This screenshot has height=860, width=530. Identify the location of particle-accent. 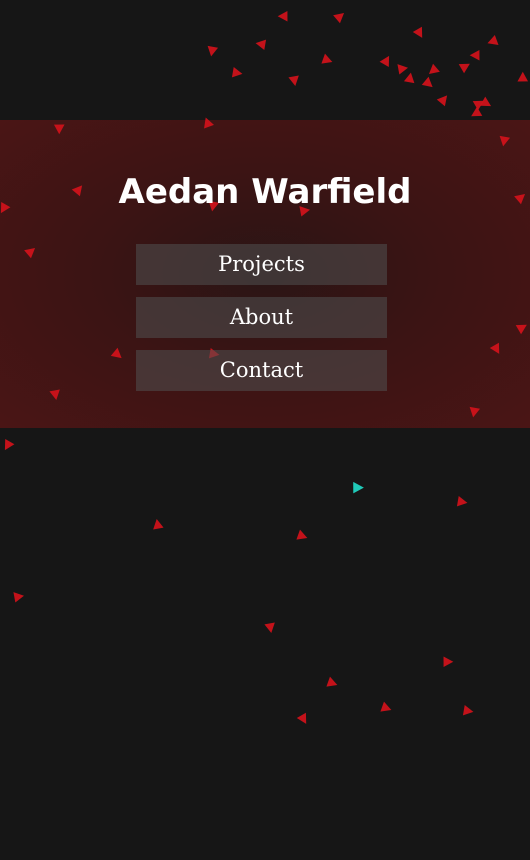
(358, 487).